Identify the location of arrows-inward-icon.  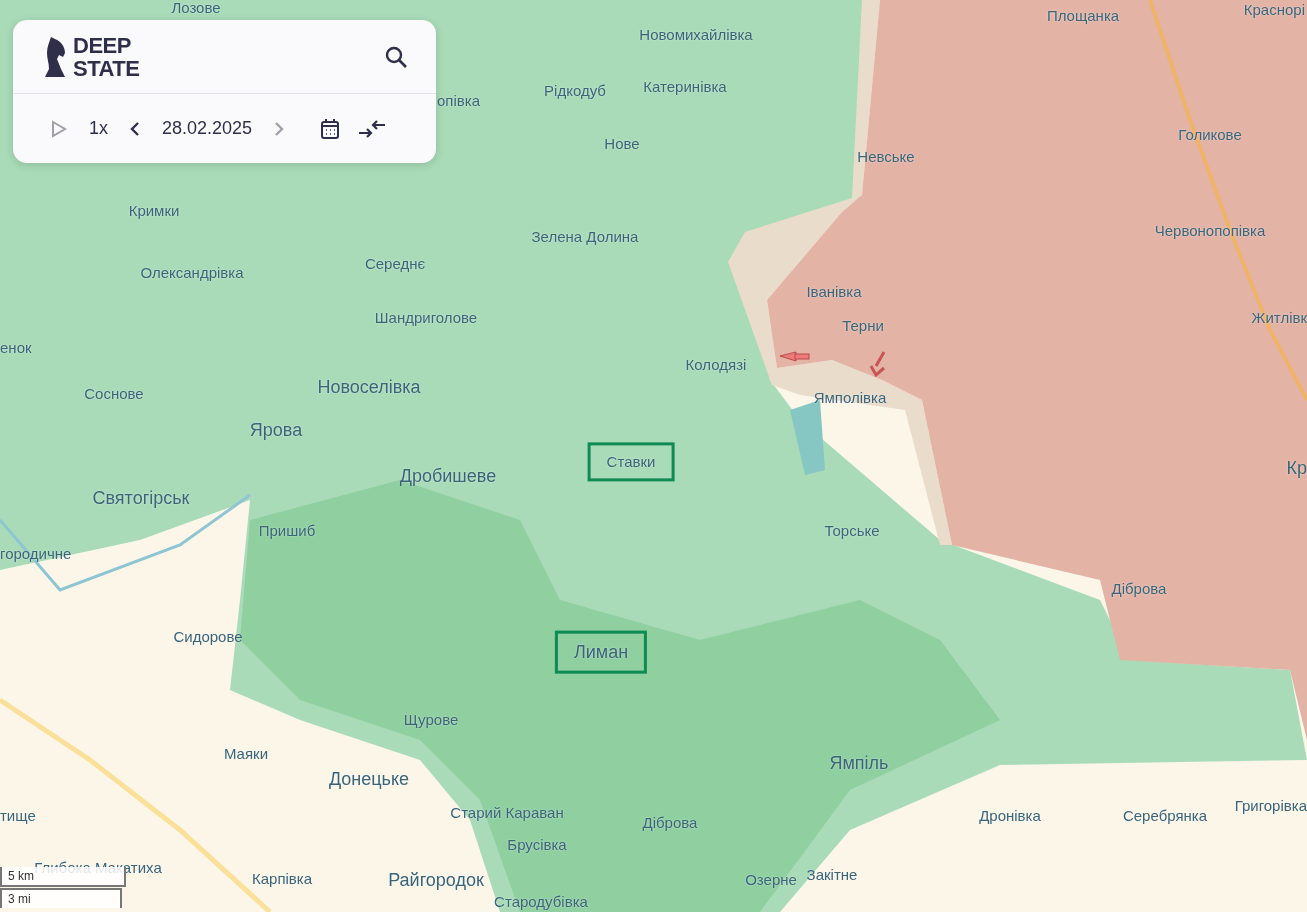
(372, 128).